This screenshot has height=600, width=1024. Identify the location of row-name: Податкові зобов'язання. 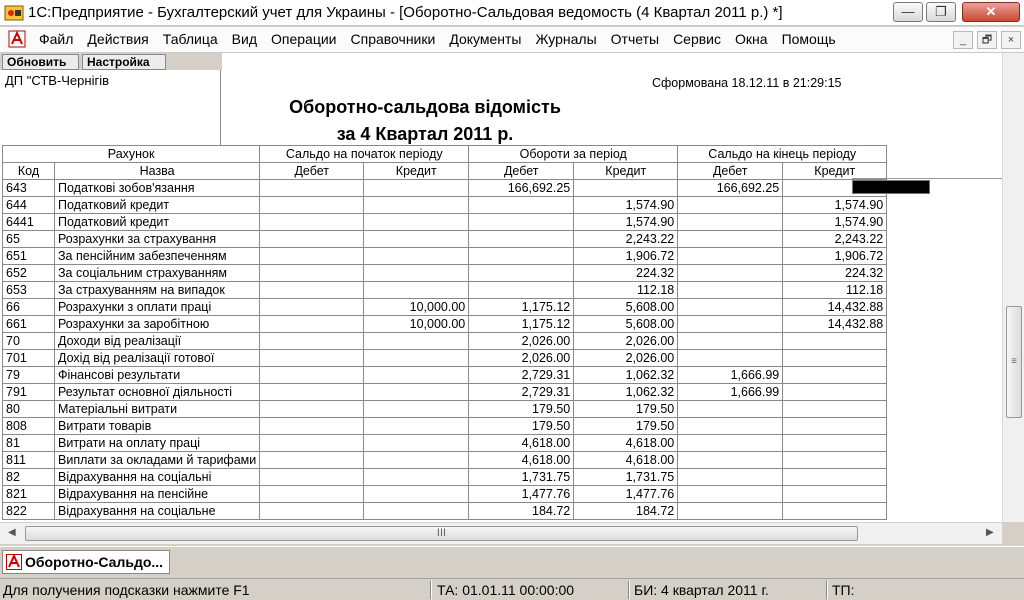
(157, 188).